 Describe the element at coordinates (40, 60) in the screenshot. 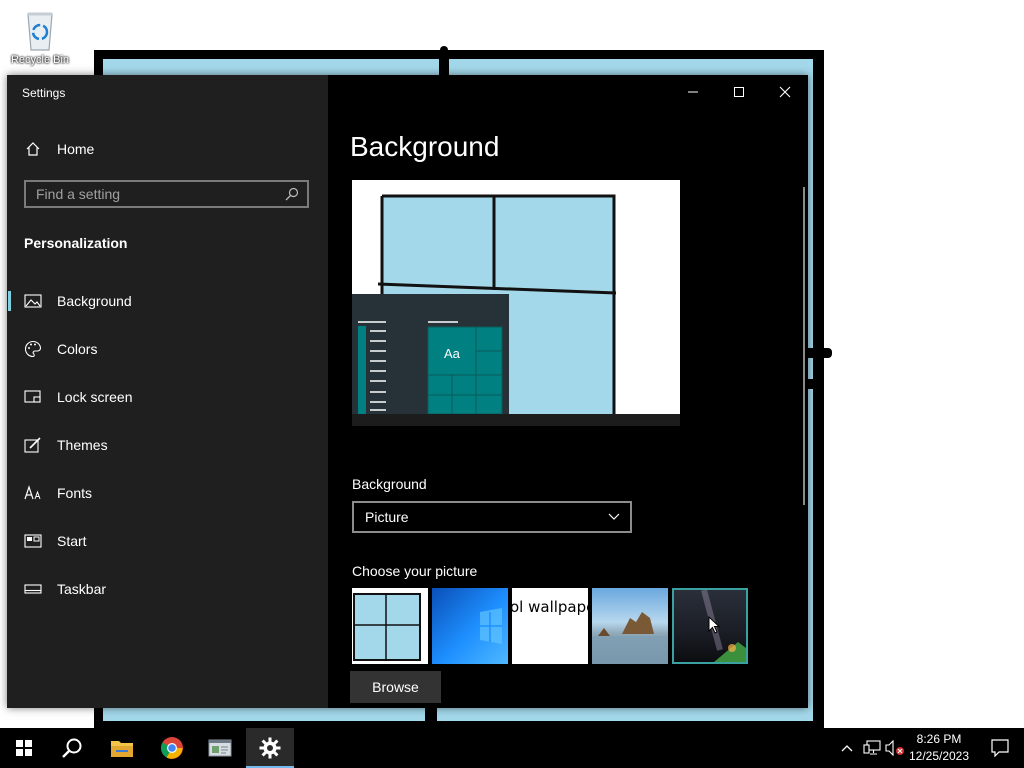

I see `recycle-bin-label: Recycle Bin` at that location.